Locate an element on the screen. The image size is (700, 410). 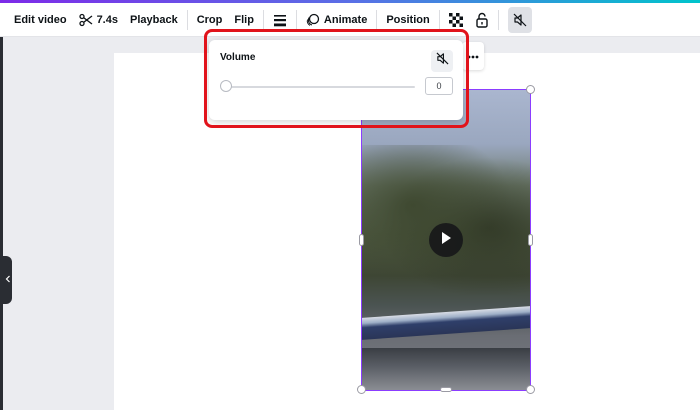
animate-button: Animate is located at coordinates (336, 20).